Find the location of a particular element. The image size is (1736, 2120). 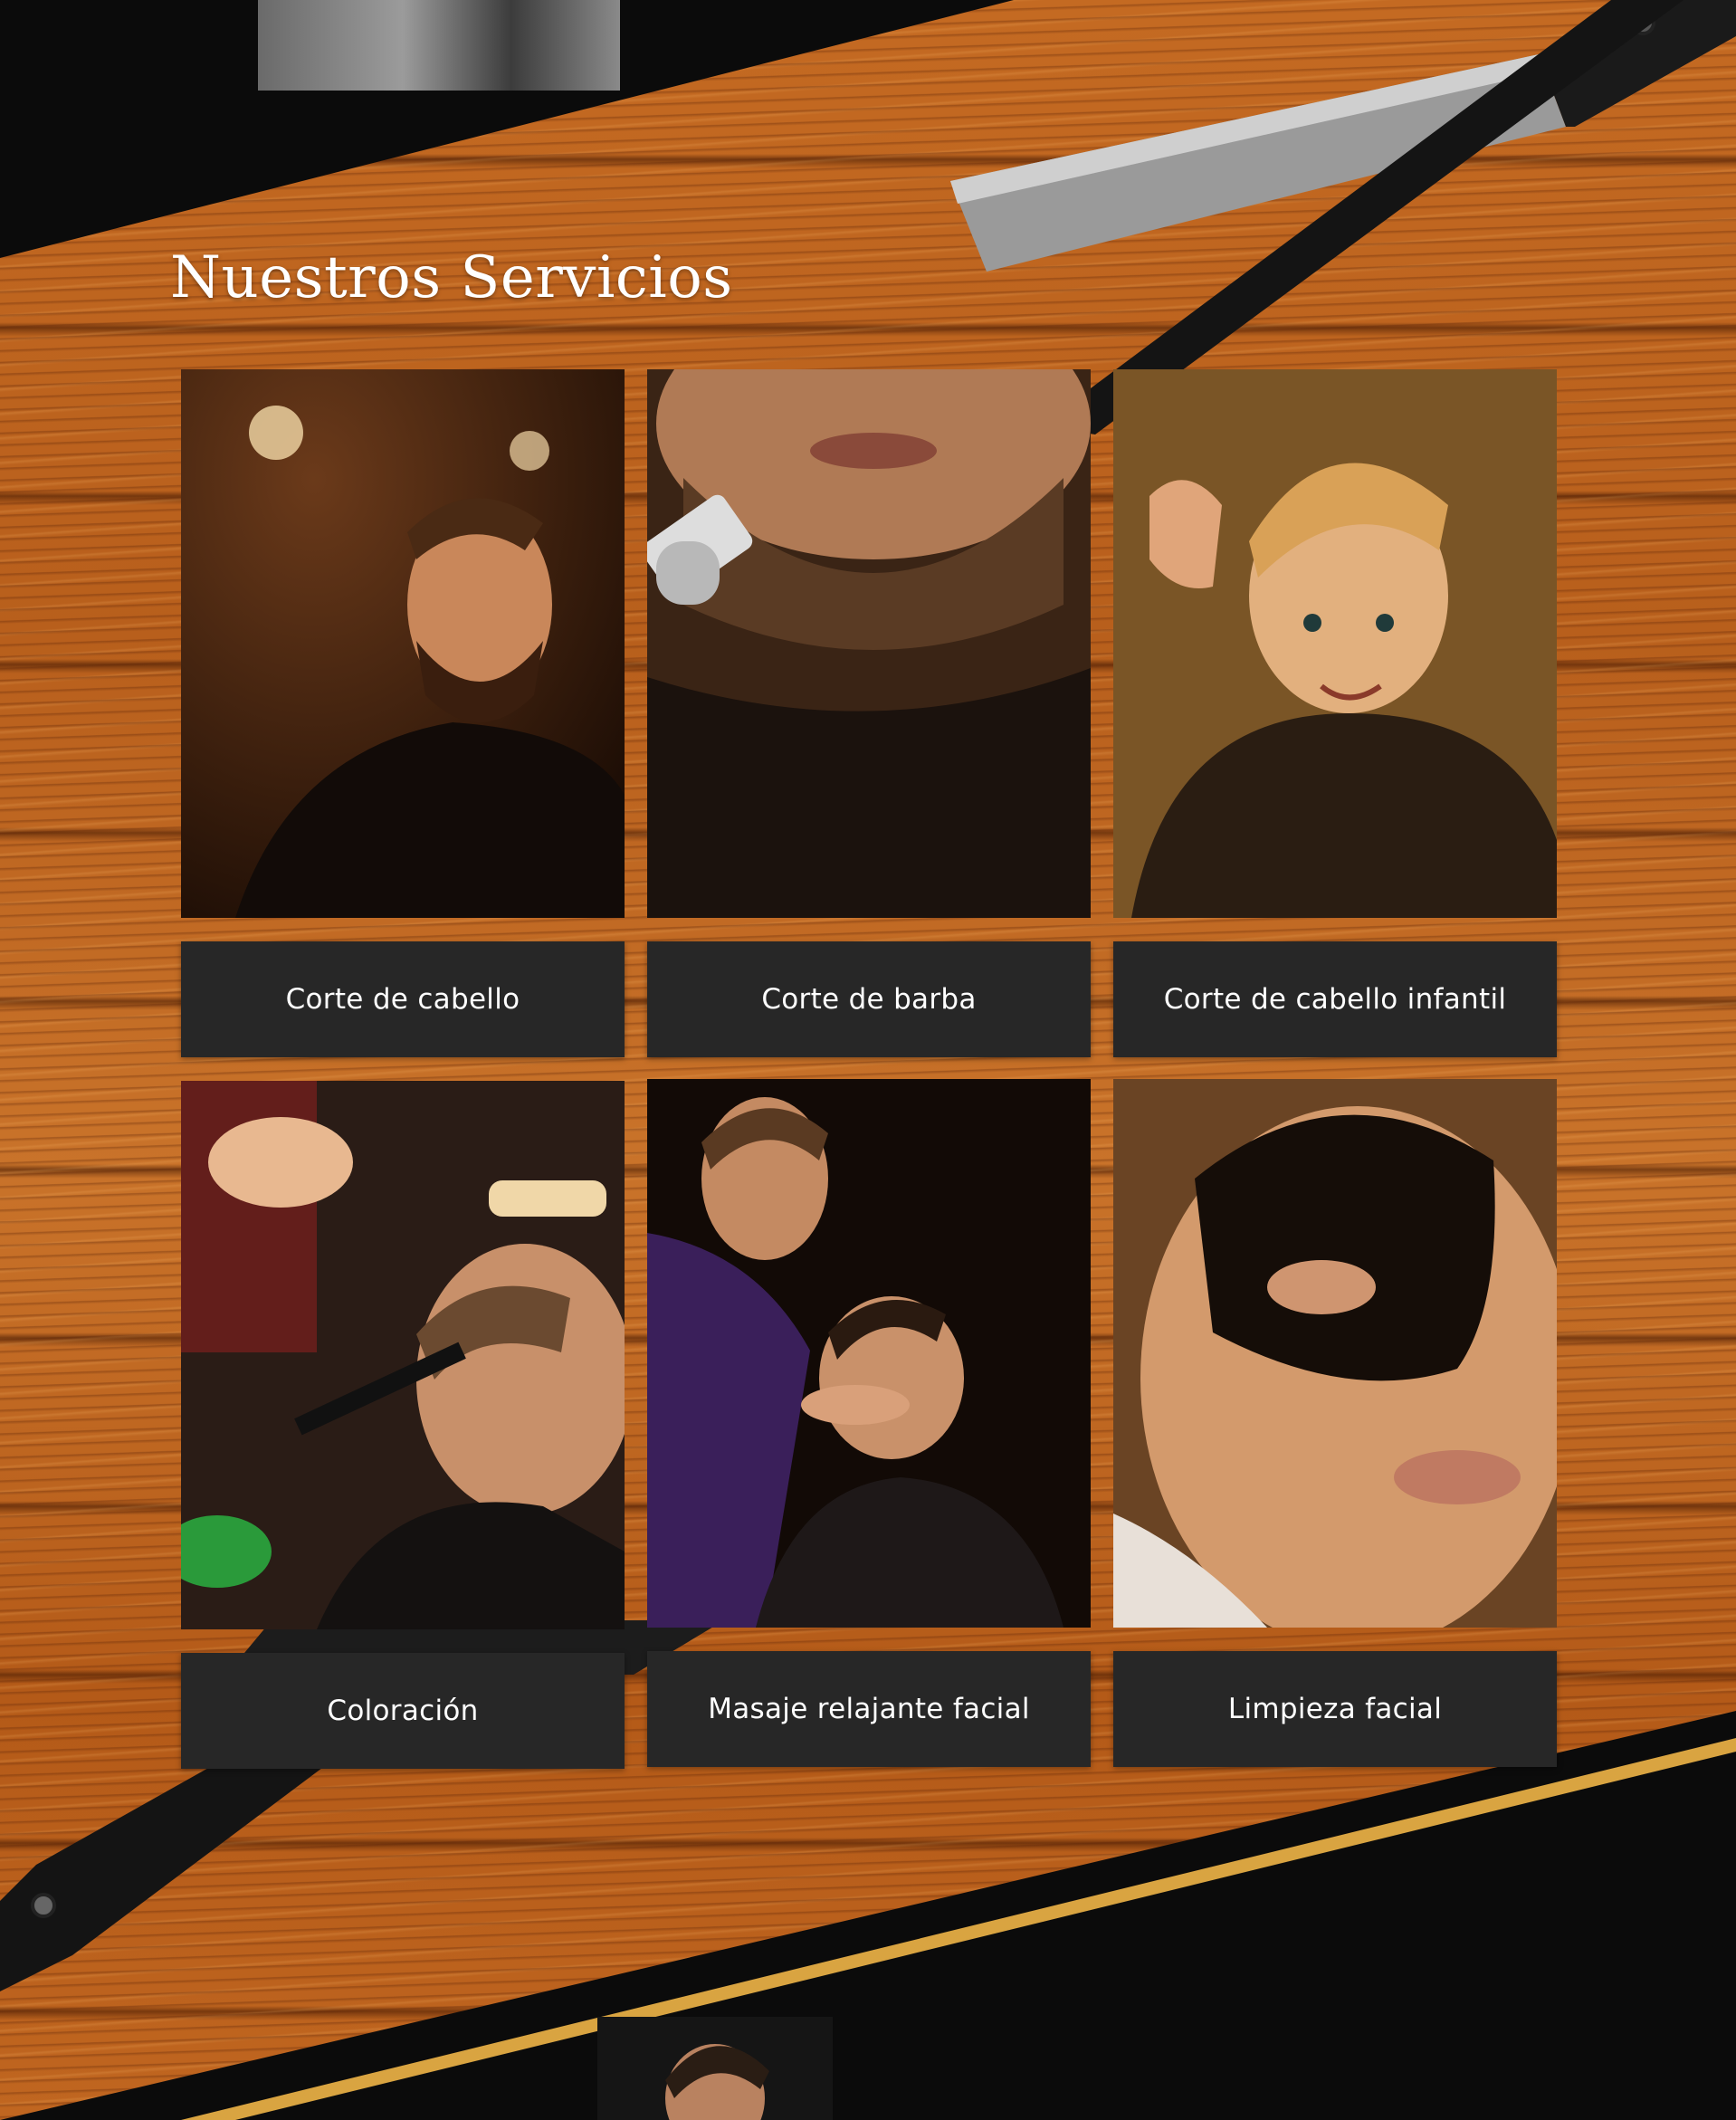

kids-haircut-photo-icon is located at coordinates (1335, 643).